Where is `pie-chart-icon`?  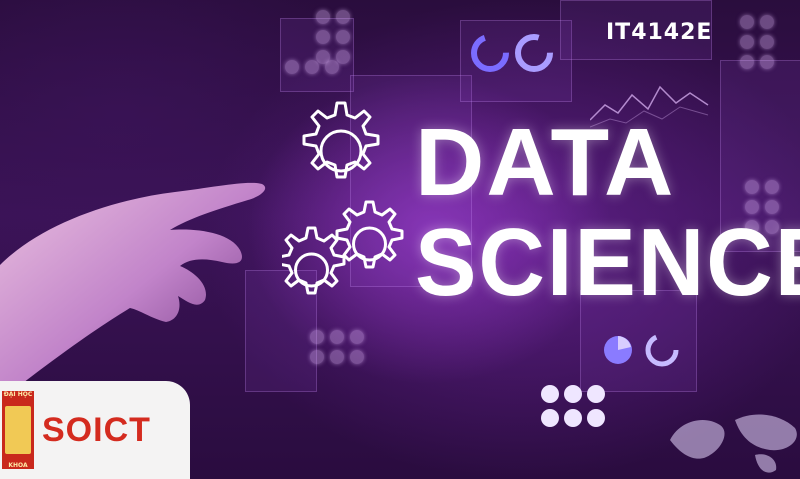 pie-chart-icon is located at coordinates (641, 350).